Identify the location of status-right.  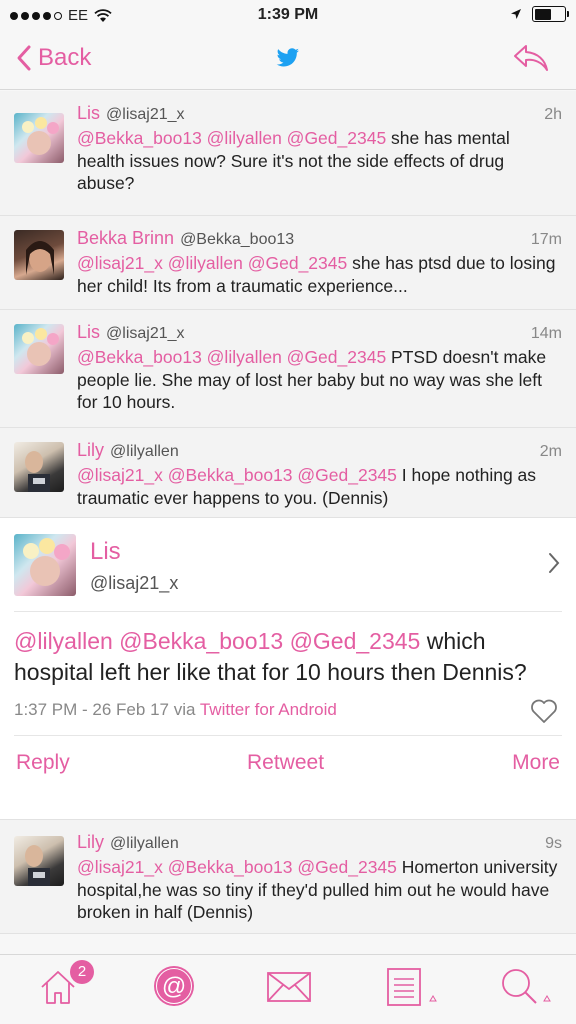
(539, 14).